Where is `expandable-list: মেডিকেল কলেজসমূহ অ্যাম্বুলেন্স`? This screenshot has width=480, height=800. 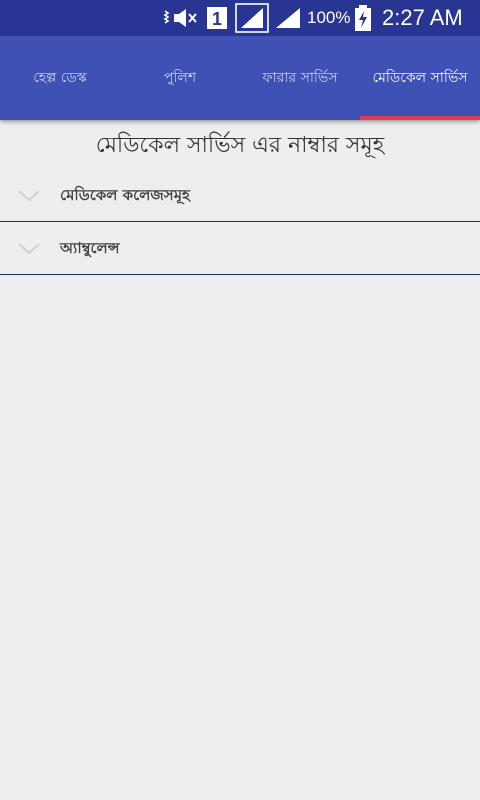
expandable-list: মেডিকেল কলেজসমূহ অ্যাম্বুলেন্স is located at coordinates (240, 222).